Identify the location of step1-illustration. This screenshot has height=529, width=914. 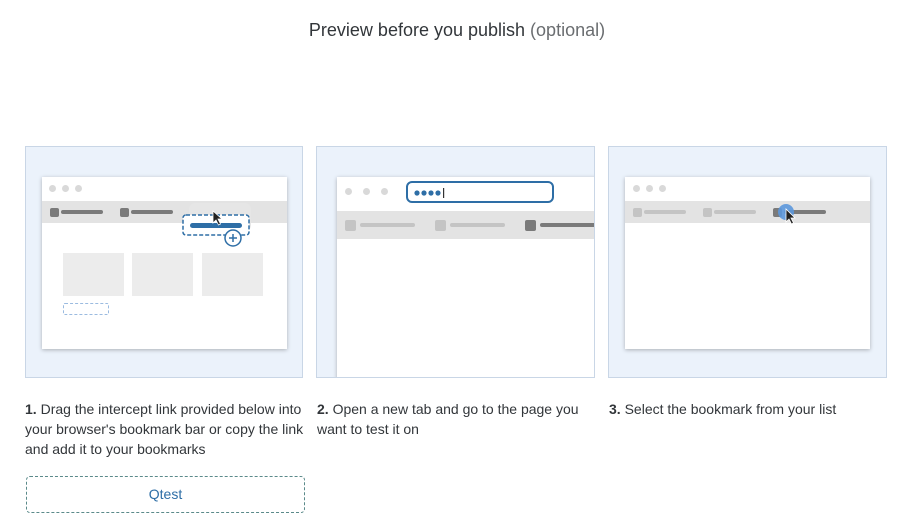
(164, 262).